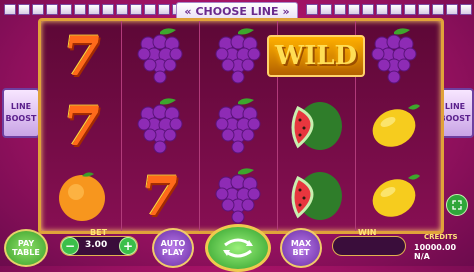  I want to click on paytable-label-2: TABLE, so click(26, 252).